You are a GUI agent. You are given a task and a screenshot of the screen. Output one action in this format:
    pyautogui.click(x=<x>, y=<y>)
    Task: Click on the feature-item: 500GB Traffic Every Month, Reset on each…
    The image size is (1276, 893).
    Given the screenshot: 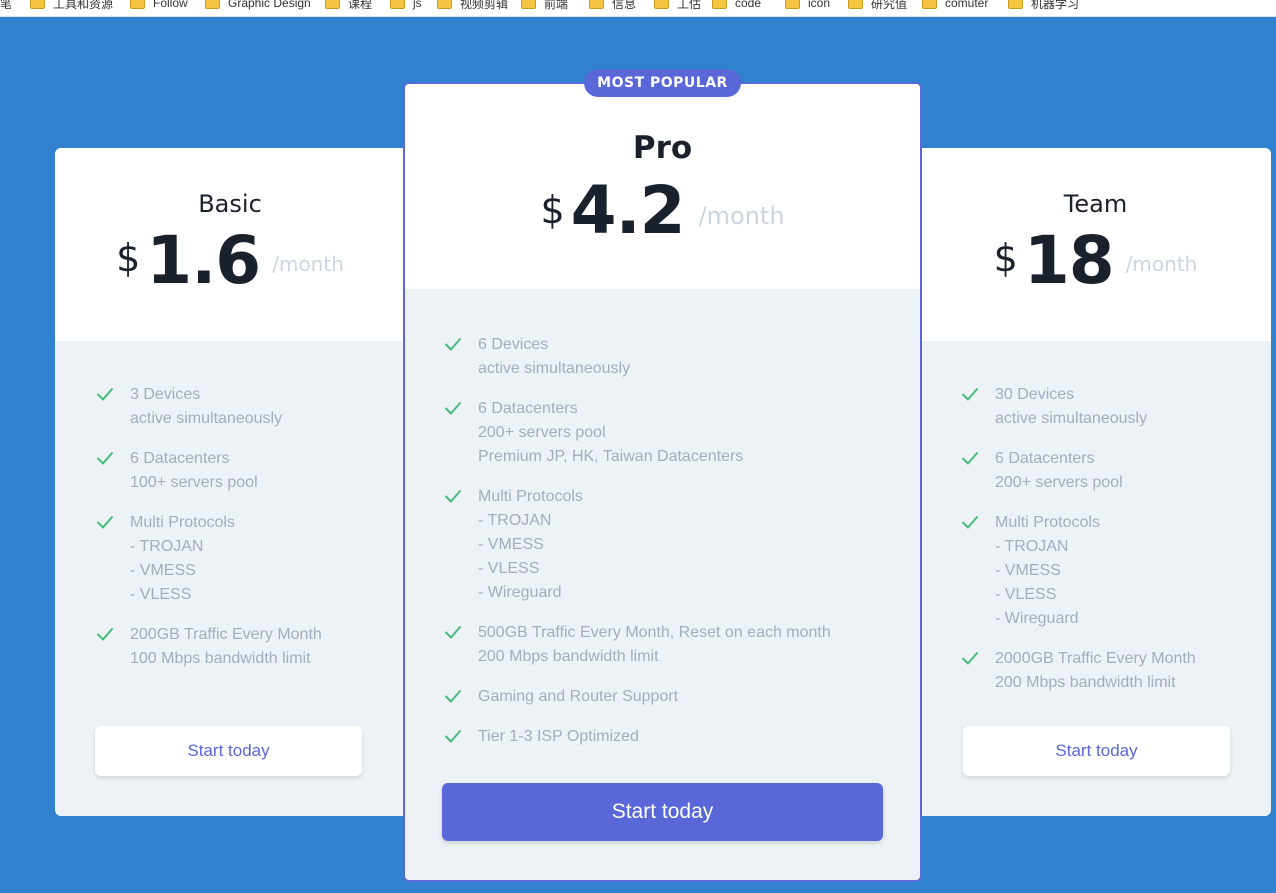 What is the action you would take?
    pyautogui.click(x=681, y=645)
    